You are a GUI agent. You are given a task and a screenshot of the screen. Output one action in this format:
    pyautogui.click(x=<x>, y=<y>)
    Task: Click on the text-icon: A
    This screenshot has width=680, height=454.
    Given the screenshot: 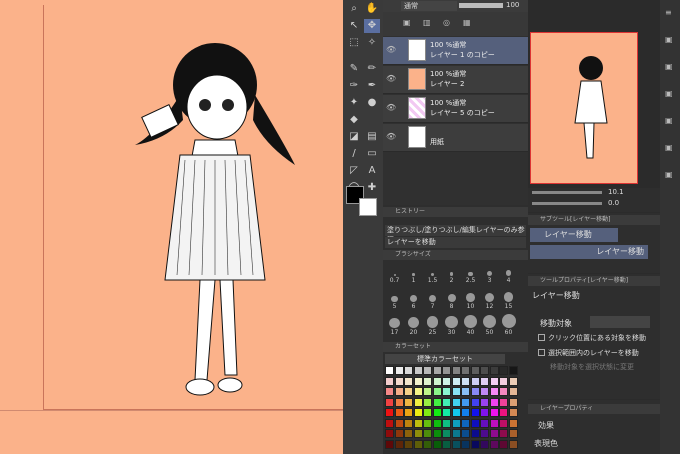 What is the action you would take?
    pyautogui.click(x=372, y=171)
    